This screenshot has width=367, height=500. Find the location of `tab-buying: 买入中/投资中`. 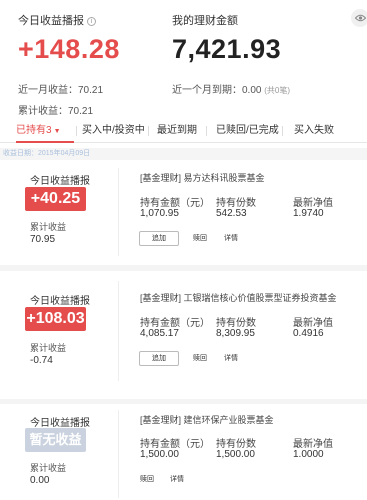

tab-buying: 买入中/投资中 is located at coordinates (113, 131).